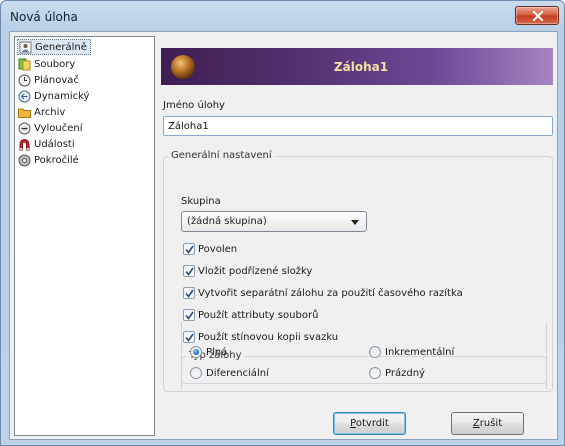 The image size is (565, 446). What do you see at coordinates (218, 249) in the screenshot?
I see `checkbox-label: Povolen` at bounding box center [218, 249].